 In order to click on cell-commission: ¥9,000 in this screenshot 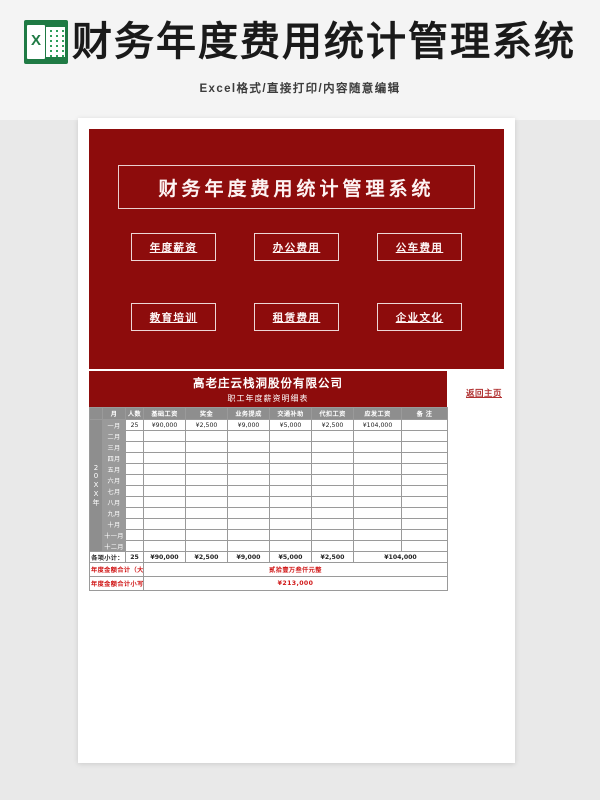, I will do `click(248, 425)`.